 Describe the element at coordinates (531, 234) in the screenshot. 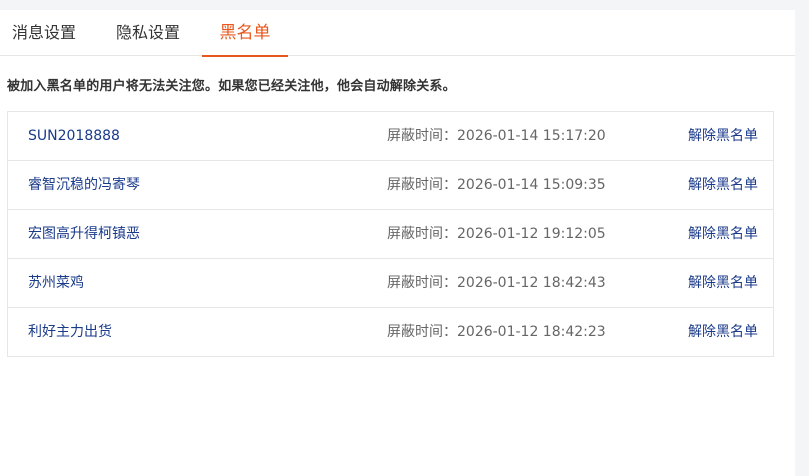

I see `block-time-value: 2026-01-12 19:12:05` at that location.